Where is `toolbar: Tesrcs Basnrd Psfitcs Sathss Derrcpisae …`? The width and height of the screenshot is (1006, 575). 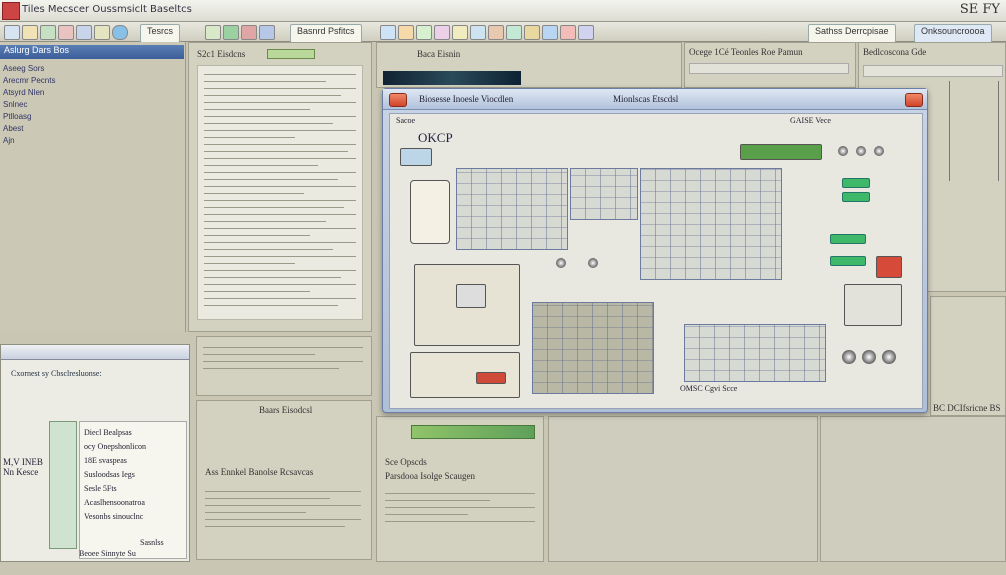
toolbar: Tesrcs Basnrd Psfitcs Sathss Derrcpisae … is located at coordinates (503, 32).